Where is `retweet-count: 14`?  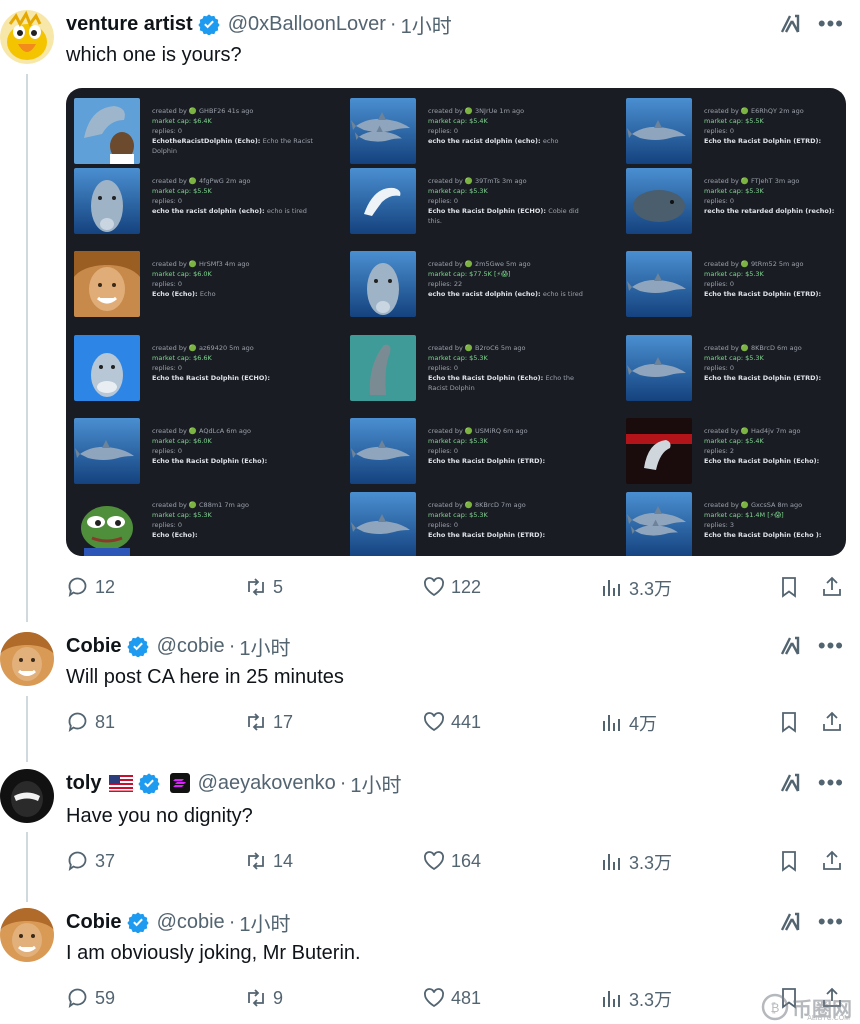 retweet-count: 14 is located at coordinates (283, 860).